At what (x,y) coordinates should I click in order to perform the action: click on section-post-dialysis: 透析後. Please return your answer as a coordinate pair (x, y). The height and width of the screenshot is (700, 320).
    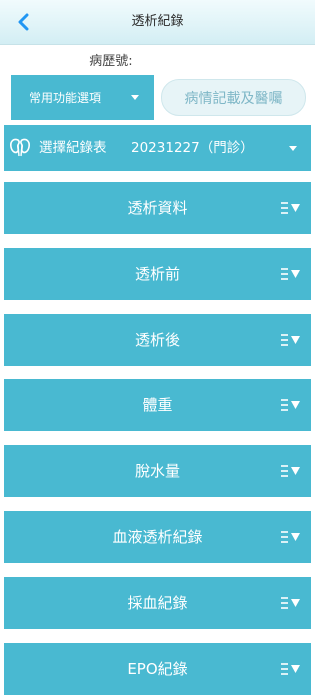
    Looking at the image, I should click on (157, 339).